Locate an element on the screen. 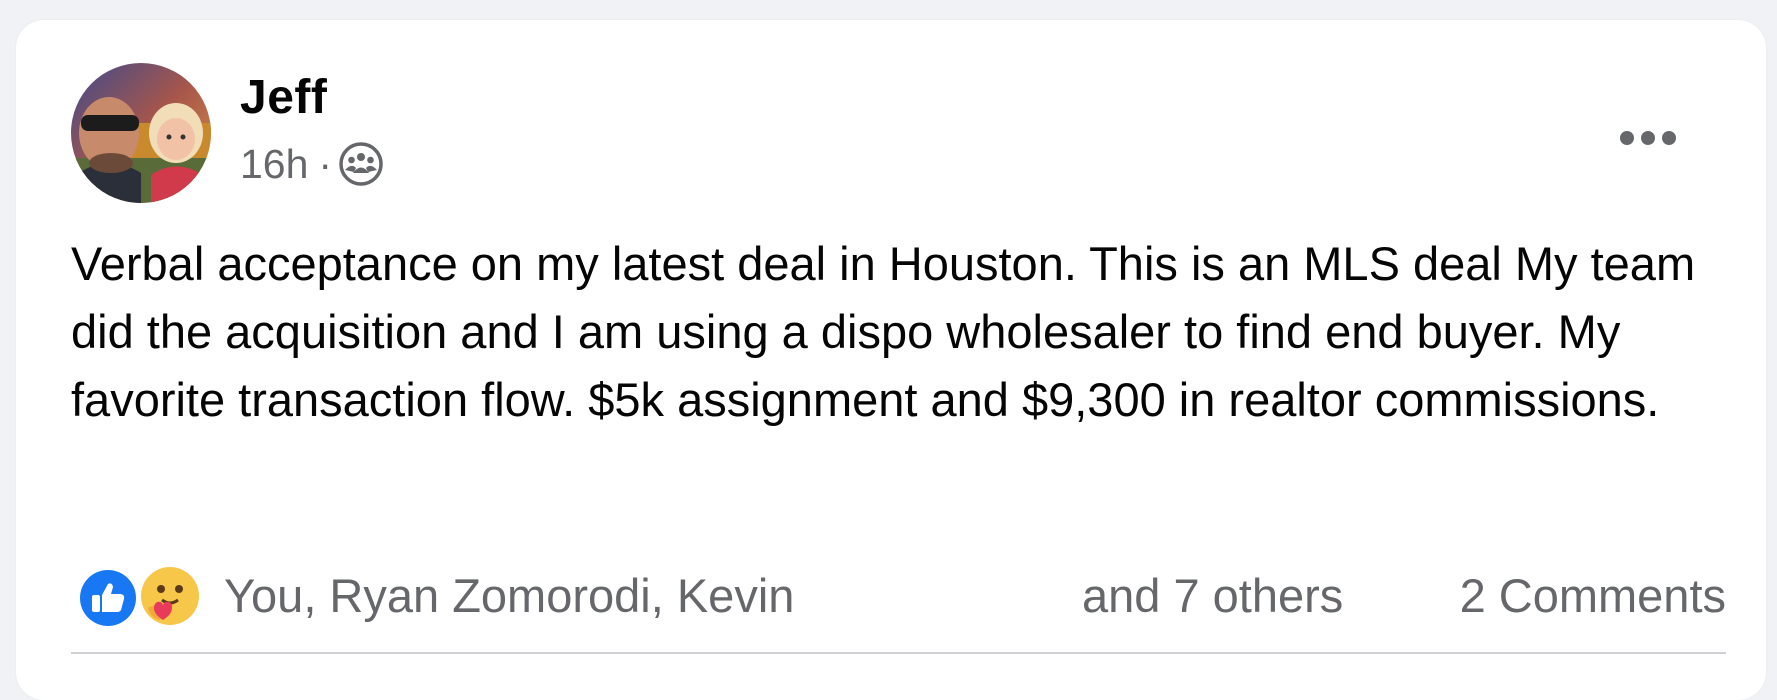 The image size is (1777, 700). care-icon is located at coordinates (170, 596).